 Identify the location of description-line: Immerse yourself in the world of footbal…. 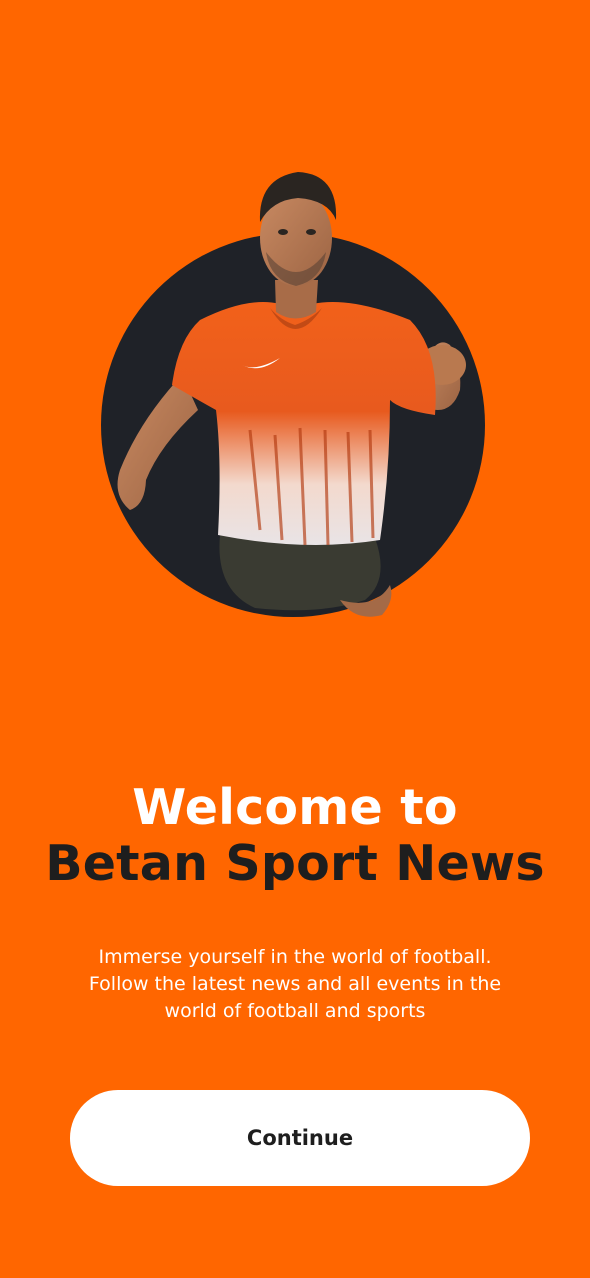
(295, 957).